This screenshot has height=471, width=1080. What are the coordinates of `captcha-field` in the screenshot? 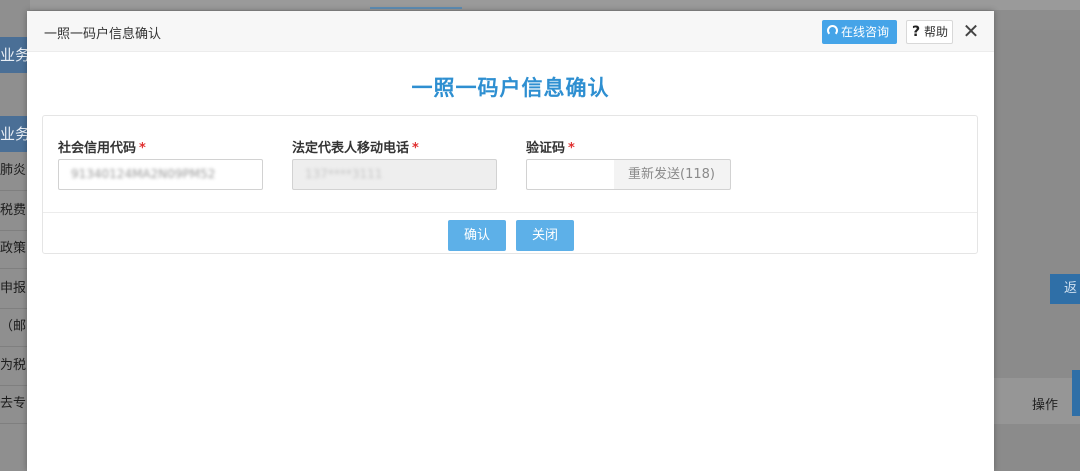 It's located at (570, 174).